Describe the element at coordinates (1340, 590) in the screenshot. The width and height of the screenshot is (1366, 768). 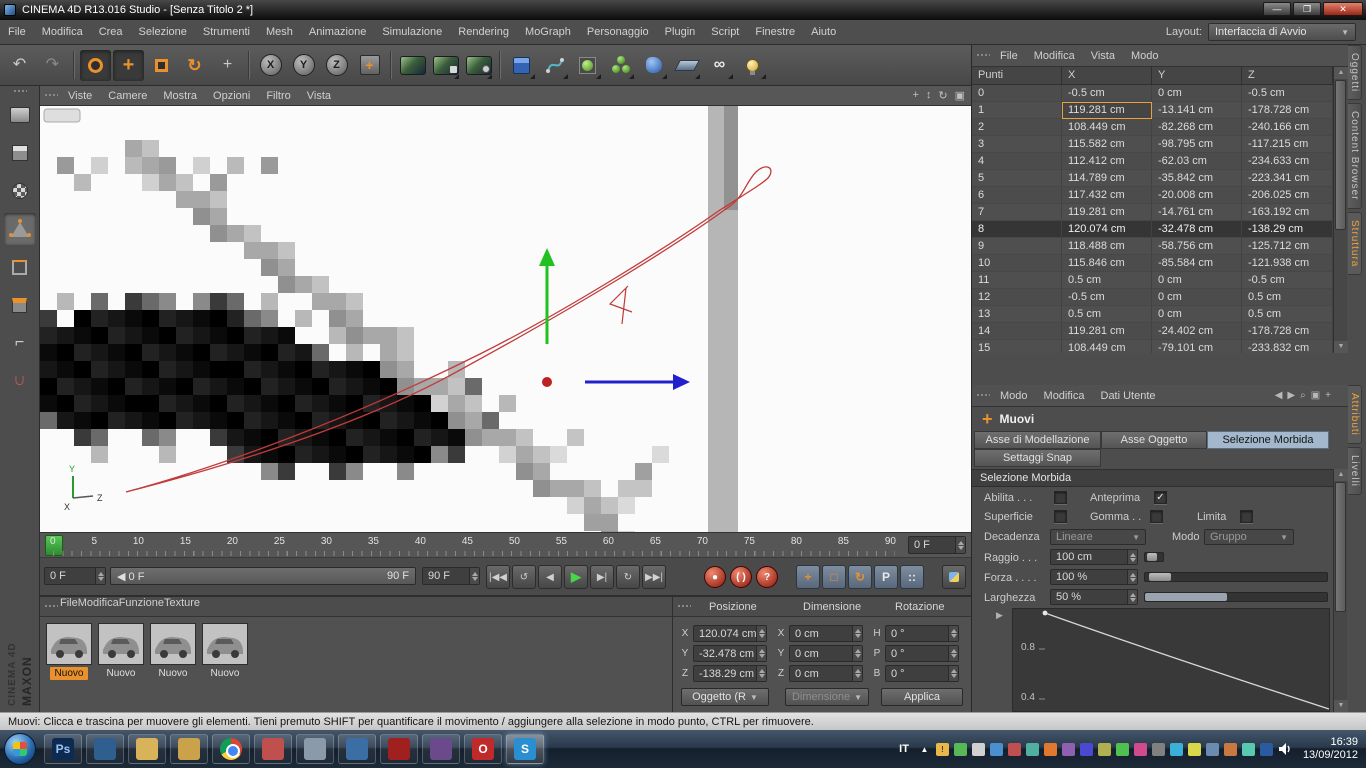
I see `attributes-scrollbar: ▲ ▼` at that location.